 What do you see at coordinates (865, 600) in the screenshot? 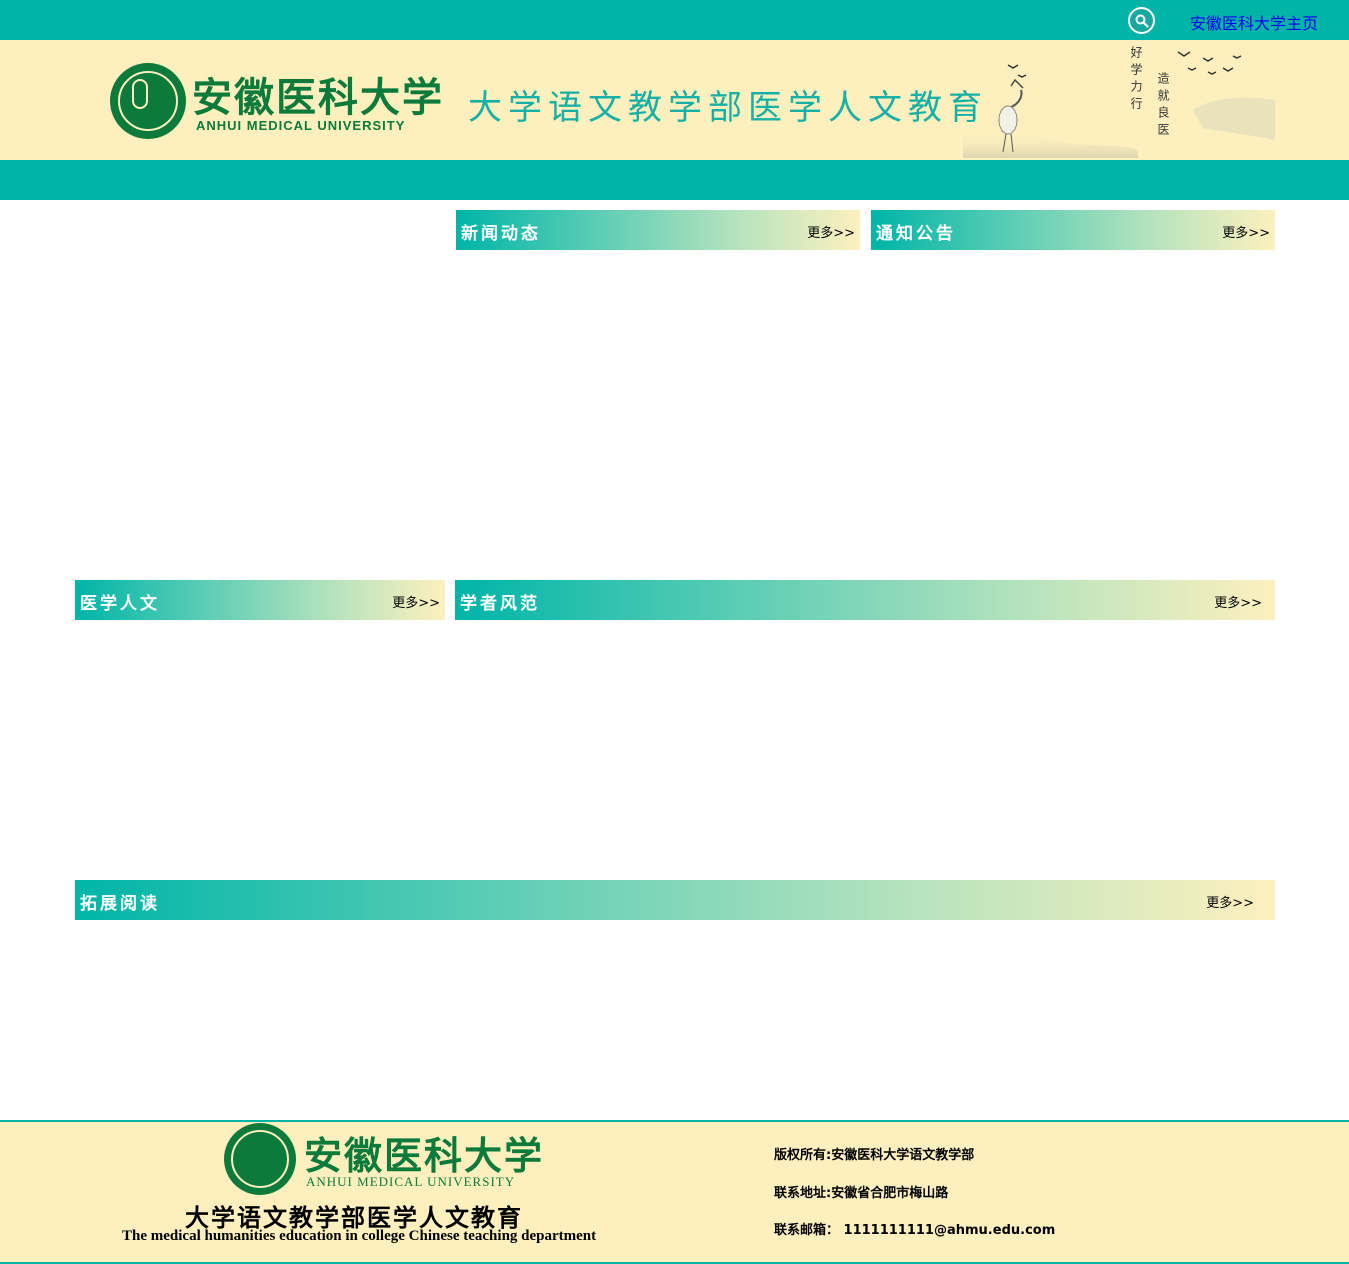
I see `scholars-panel-header: 学者风范 更多>>` at bounding box center [865, 600].